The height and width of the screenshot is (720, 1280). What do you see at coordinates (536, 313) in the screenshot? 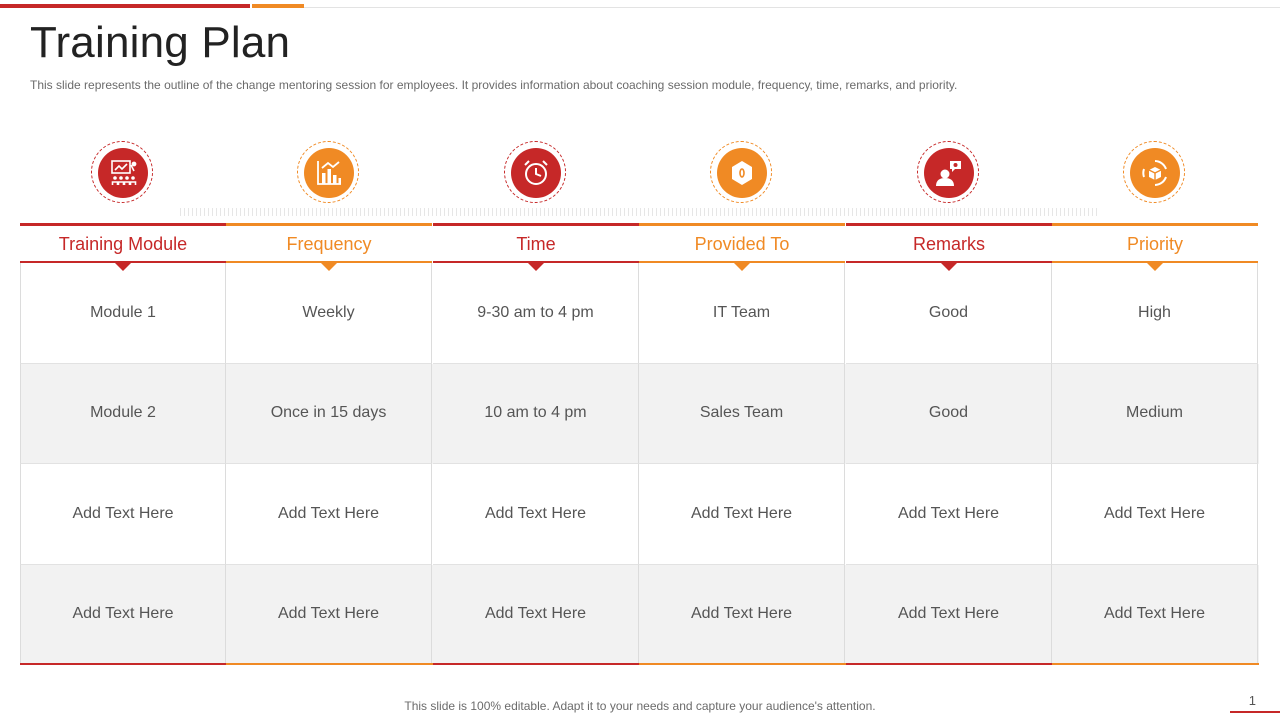
I see `table-cell: 9-30 am to 4 pm` at bounding box center [536, 313].